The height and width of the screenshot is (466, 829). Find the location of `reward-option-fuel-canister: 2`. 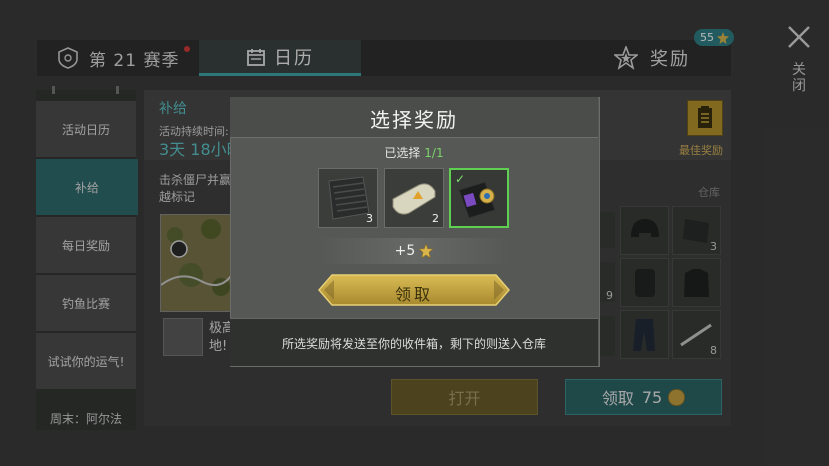

reward-option-fuel-canister: 2 is located at coordinates (414, 198).